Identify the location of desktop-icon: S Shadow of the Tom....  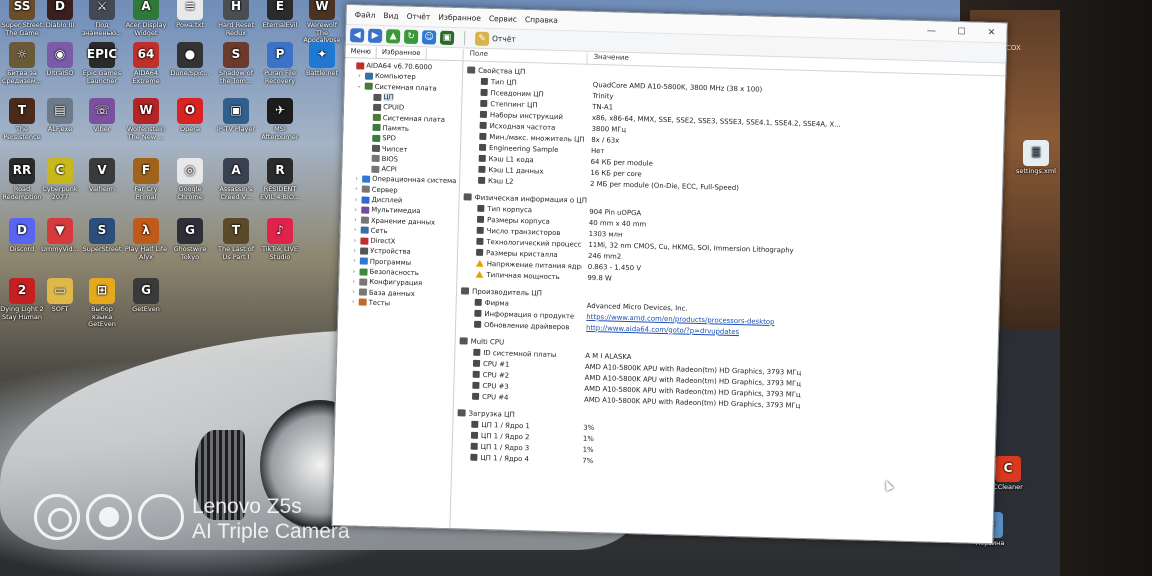
(236, 63).